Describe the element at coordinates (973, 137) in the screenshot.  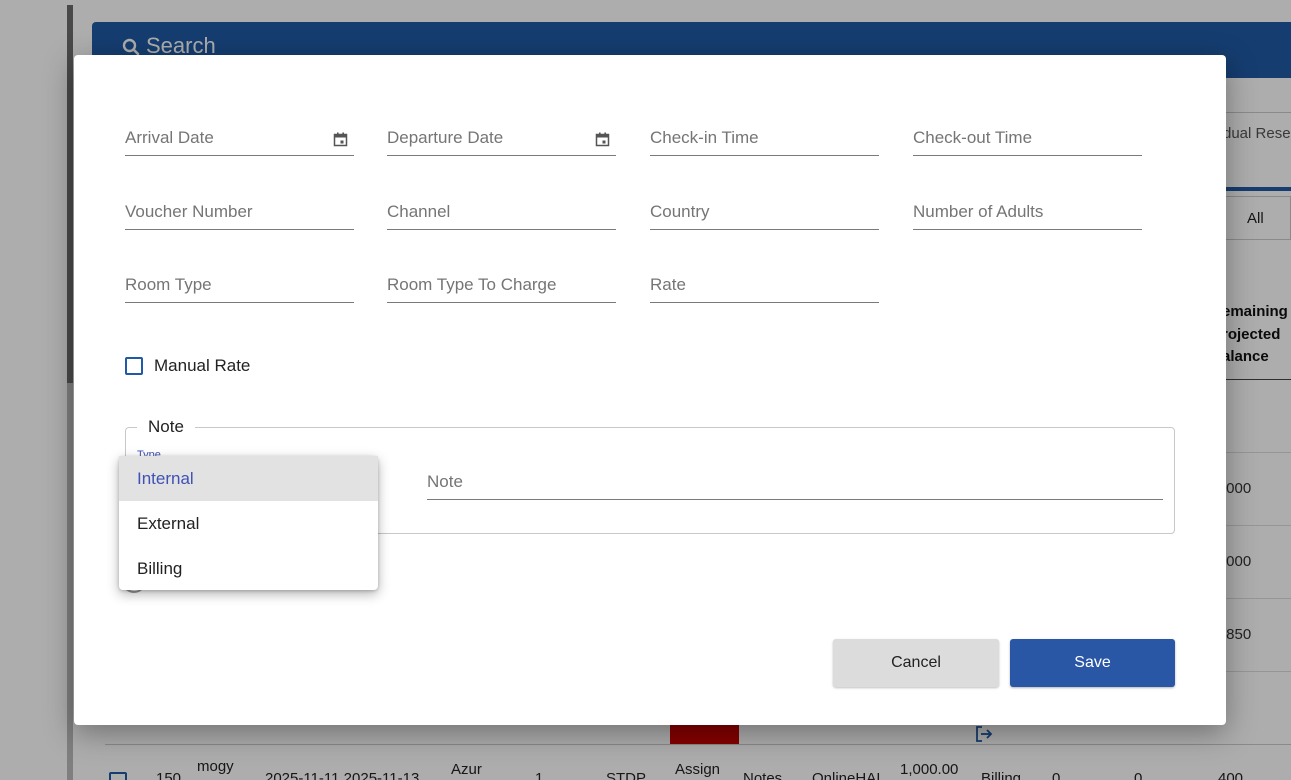
I see `field-label: Check-out Time` at that location.